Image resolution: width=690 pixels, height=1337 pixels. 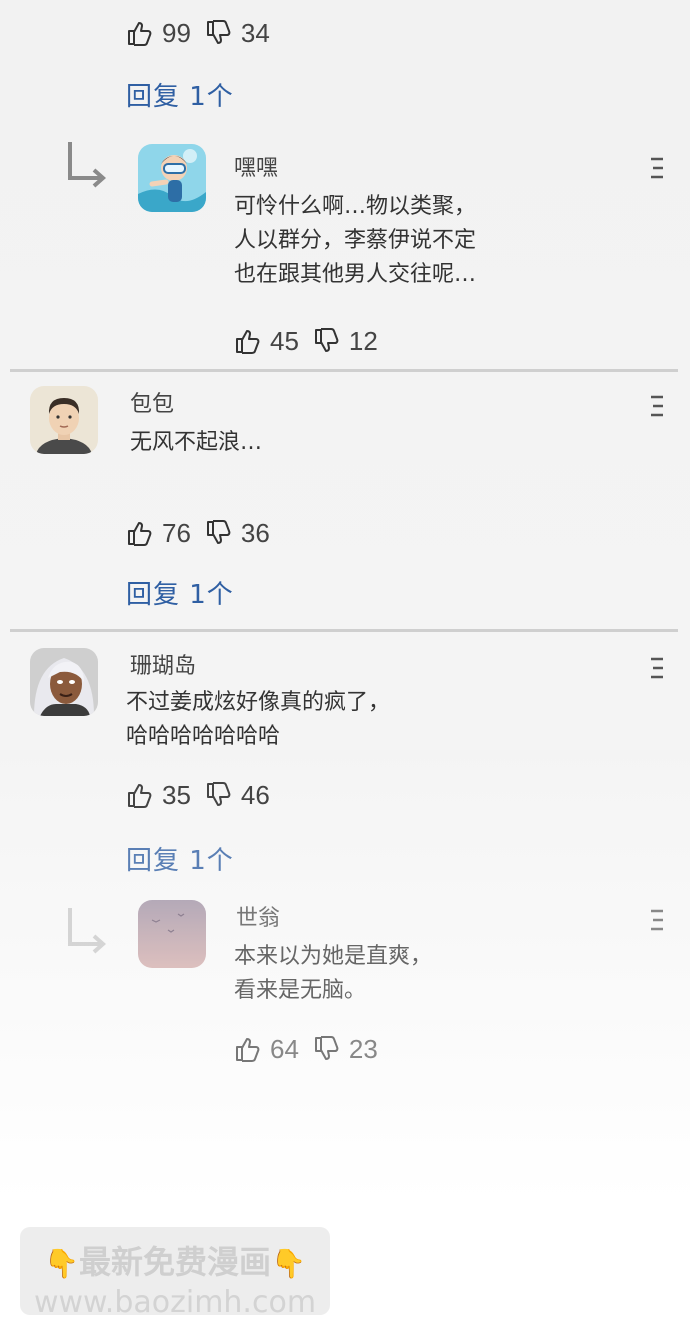 What do you see at coordinates (175, 1302) in the screenshot?
I see `watermark-url: www.baozimh.com` at bounding box center [175, 1302].